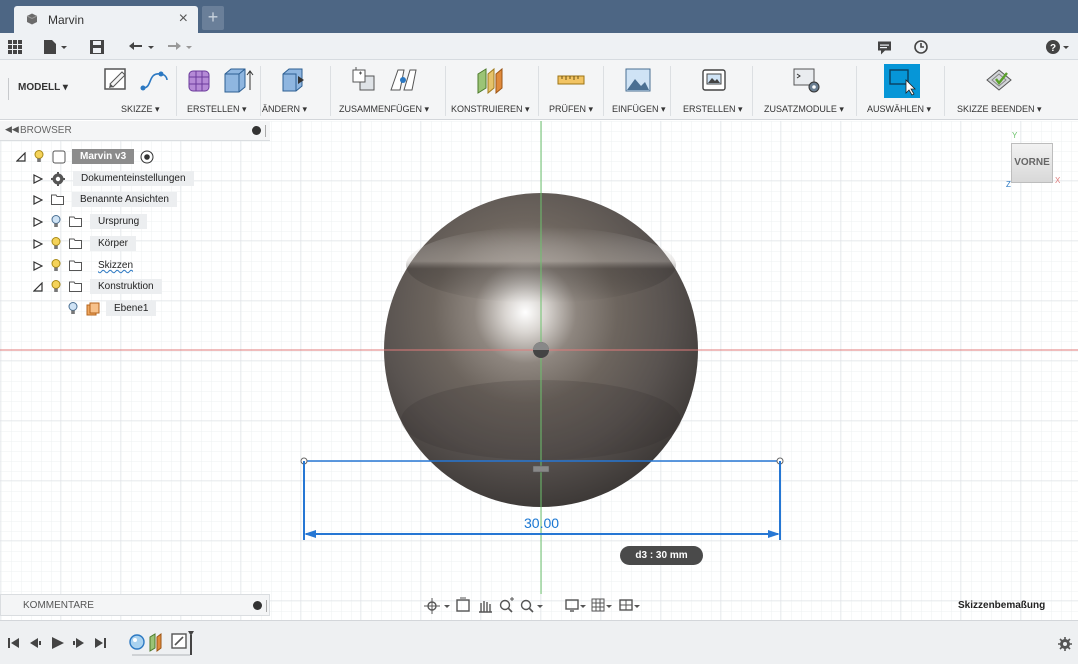 The width and height of the screenshot is (1078, 664). Describe the element at coordinates (284, 109) in the screenshot. I see `ribbon-group-aendern: ÄNDERN ▾` at that location.